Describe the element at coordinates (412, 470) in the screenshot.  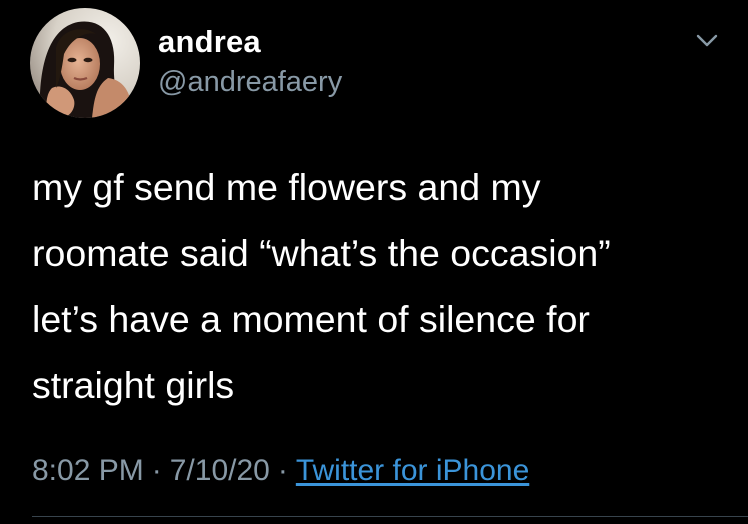
I see `tweet-source-link: Twitter for iPhone` at that location.